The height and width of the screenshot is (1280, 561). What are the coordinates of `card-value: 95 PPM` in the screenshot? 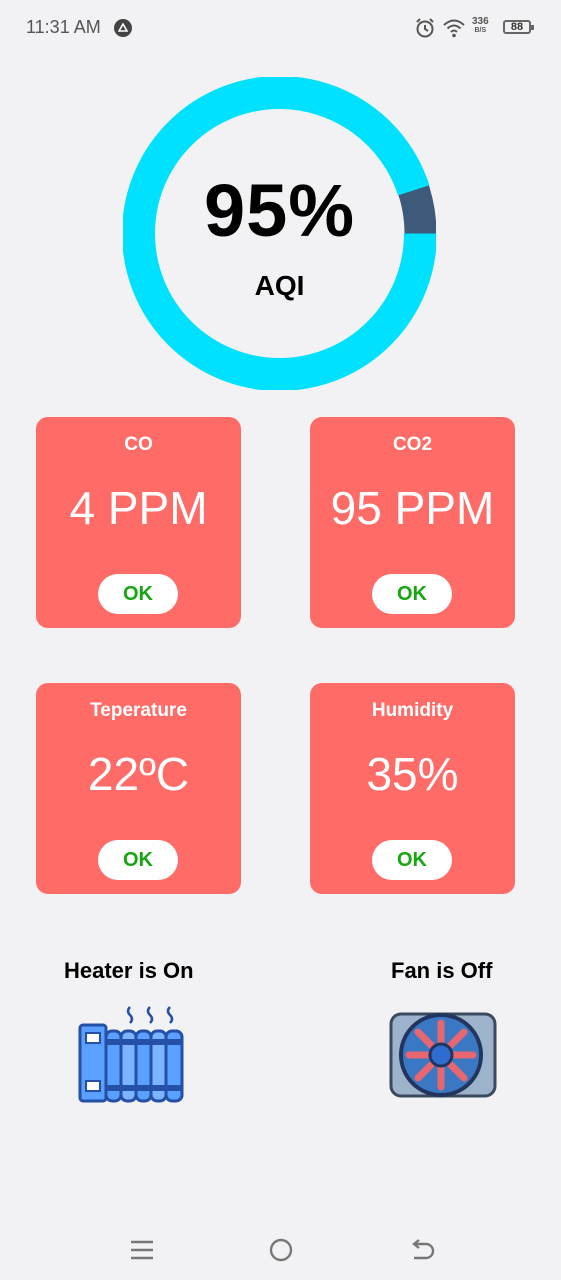 It's located at (412, 508).